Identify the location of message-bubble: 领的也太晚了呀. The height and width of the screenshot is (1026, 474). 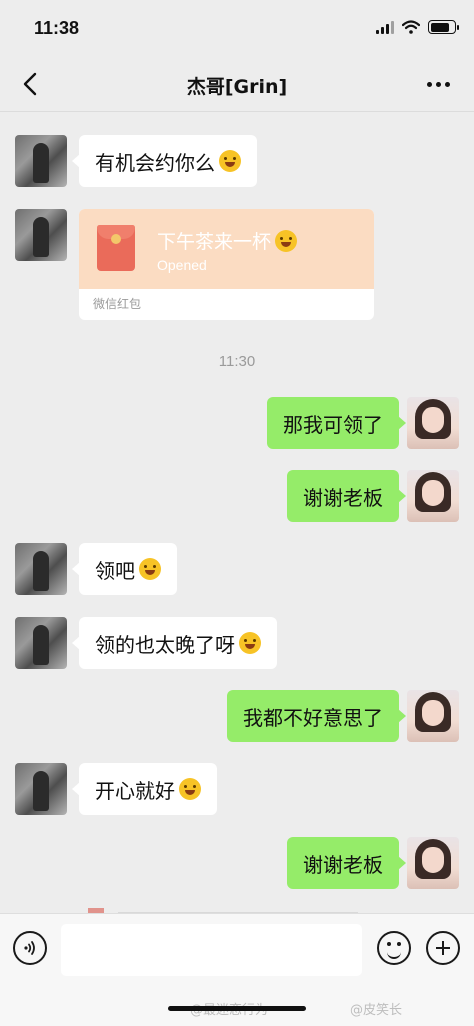
(174, 643).